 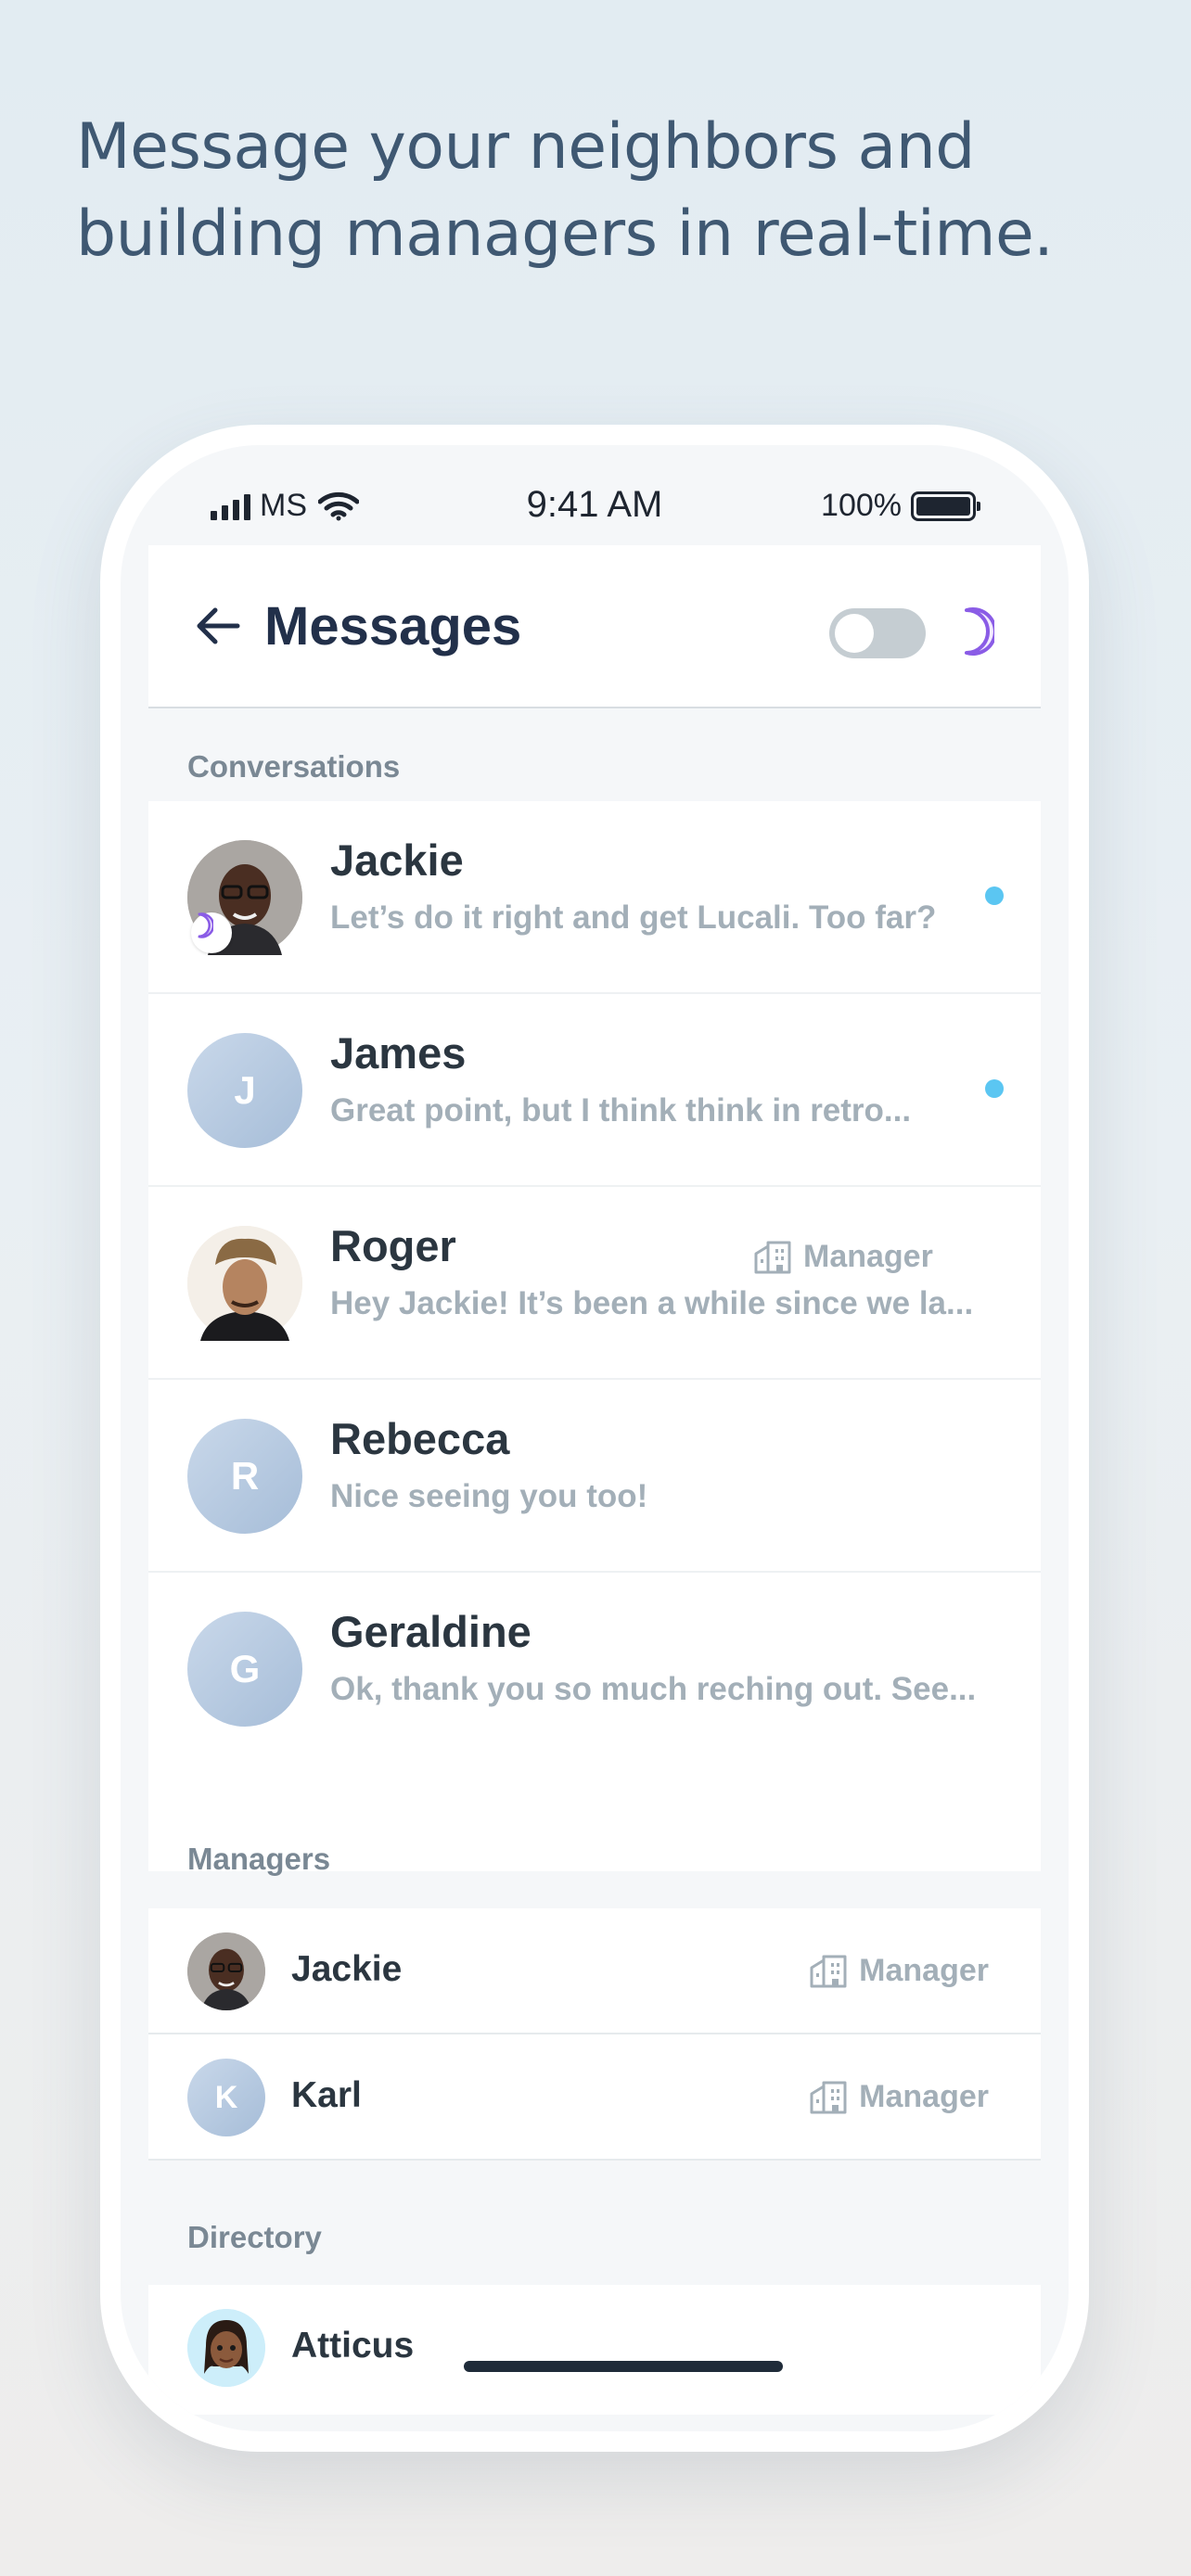 I want to click on battery-icon, so click(x=945, y=506).